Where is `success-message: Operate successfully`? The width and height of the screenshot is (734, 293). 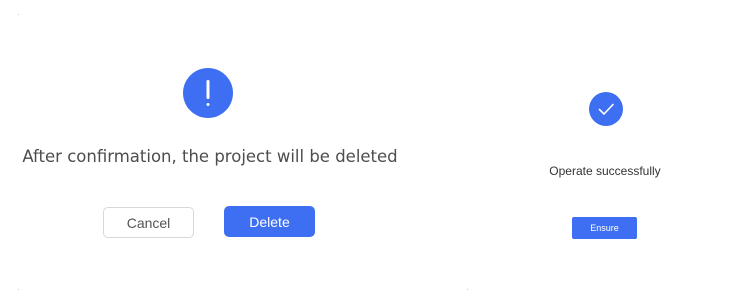
success-message: Operate successfully is located at coordinates (605, 171).